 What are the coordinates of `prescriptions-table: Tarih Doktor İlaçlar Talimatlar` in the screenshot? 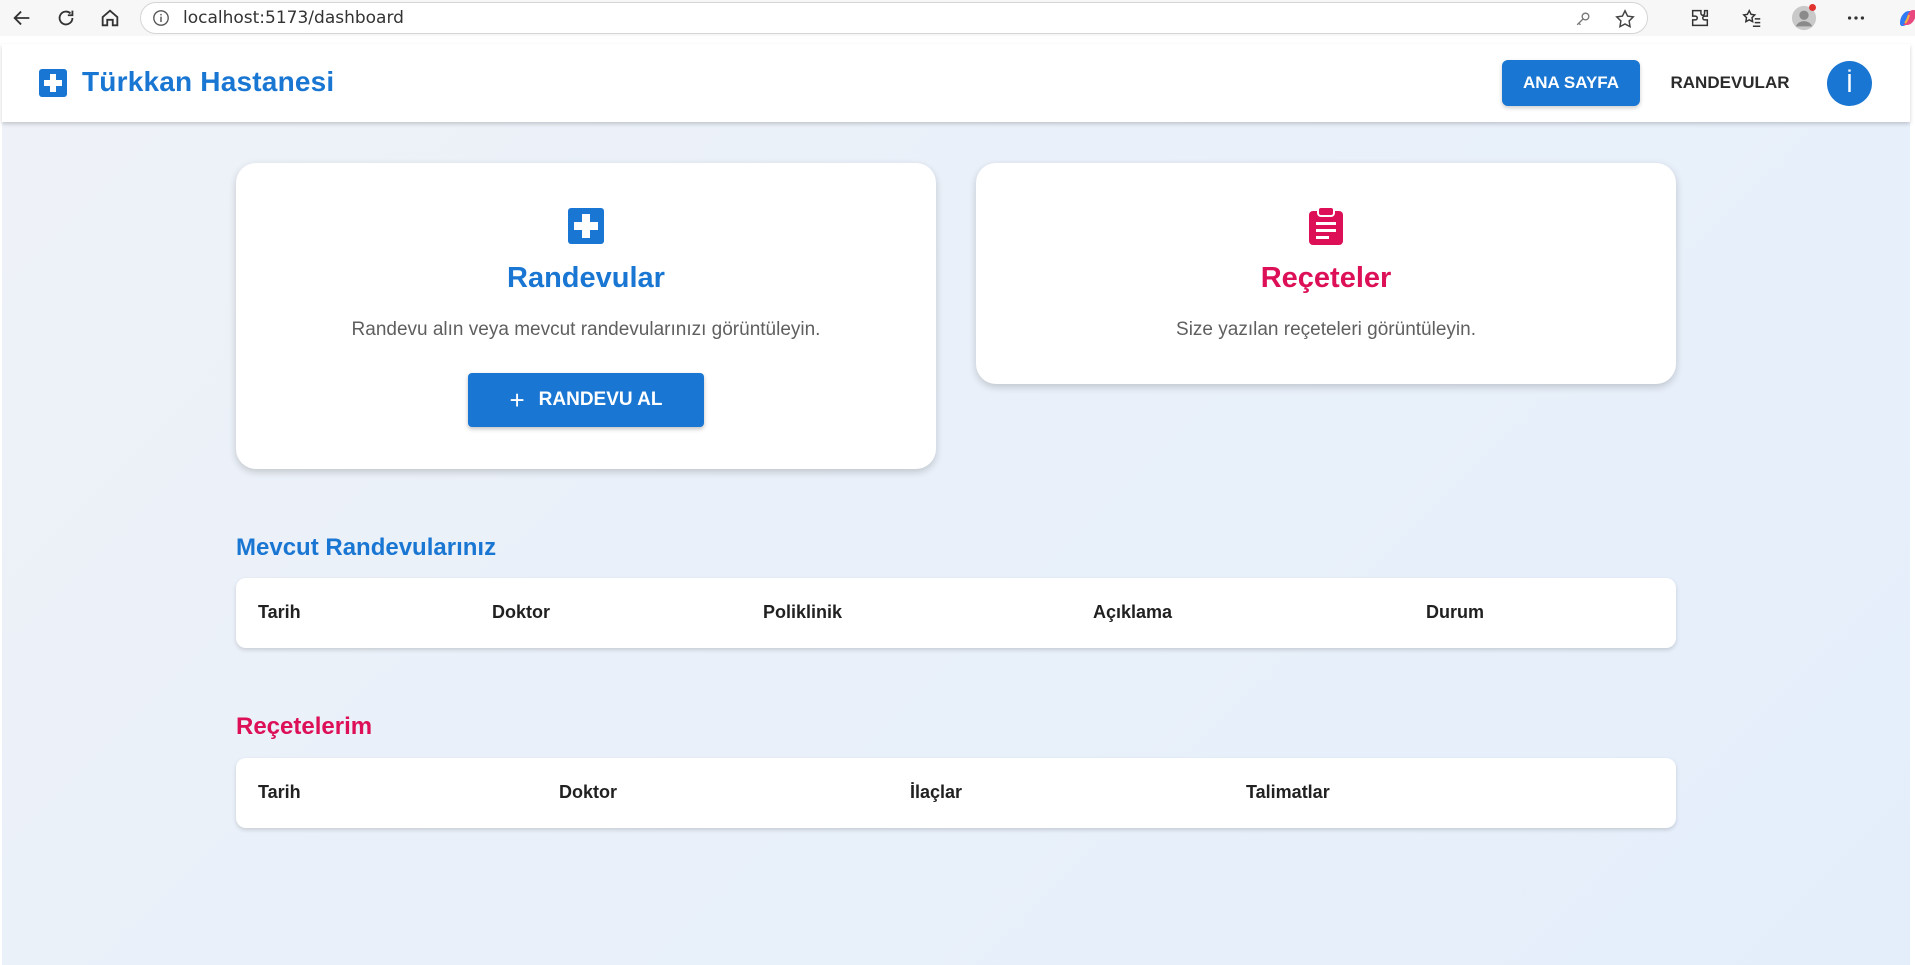 It's located at (956, 793).